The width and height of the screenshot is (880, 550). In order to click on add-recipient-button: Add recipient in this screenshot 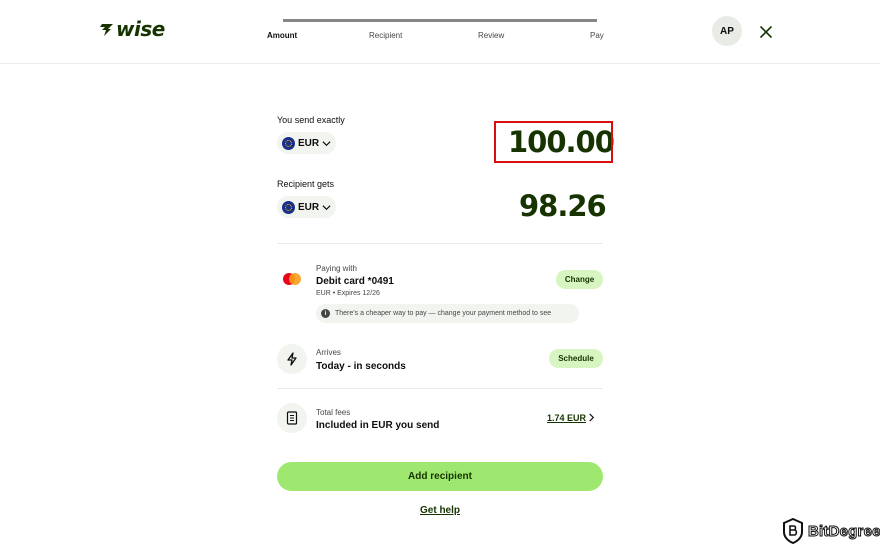, I will do `click(440, 476)`.